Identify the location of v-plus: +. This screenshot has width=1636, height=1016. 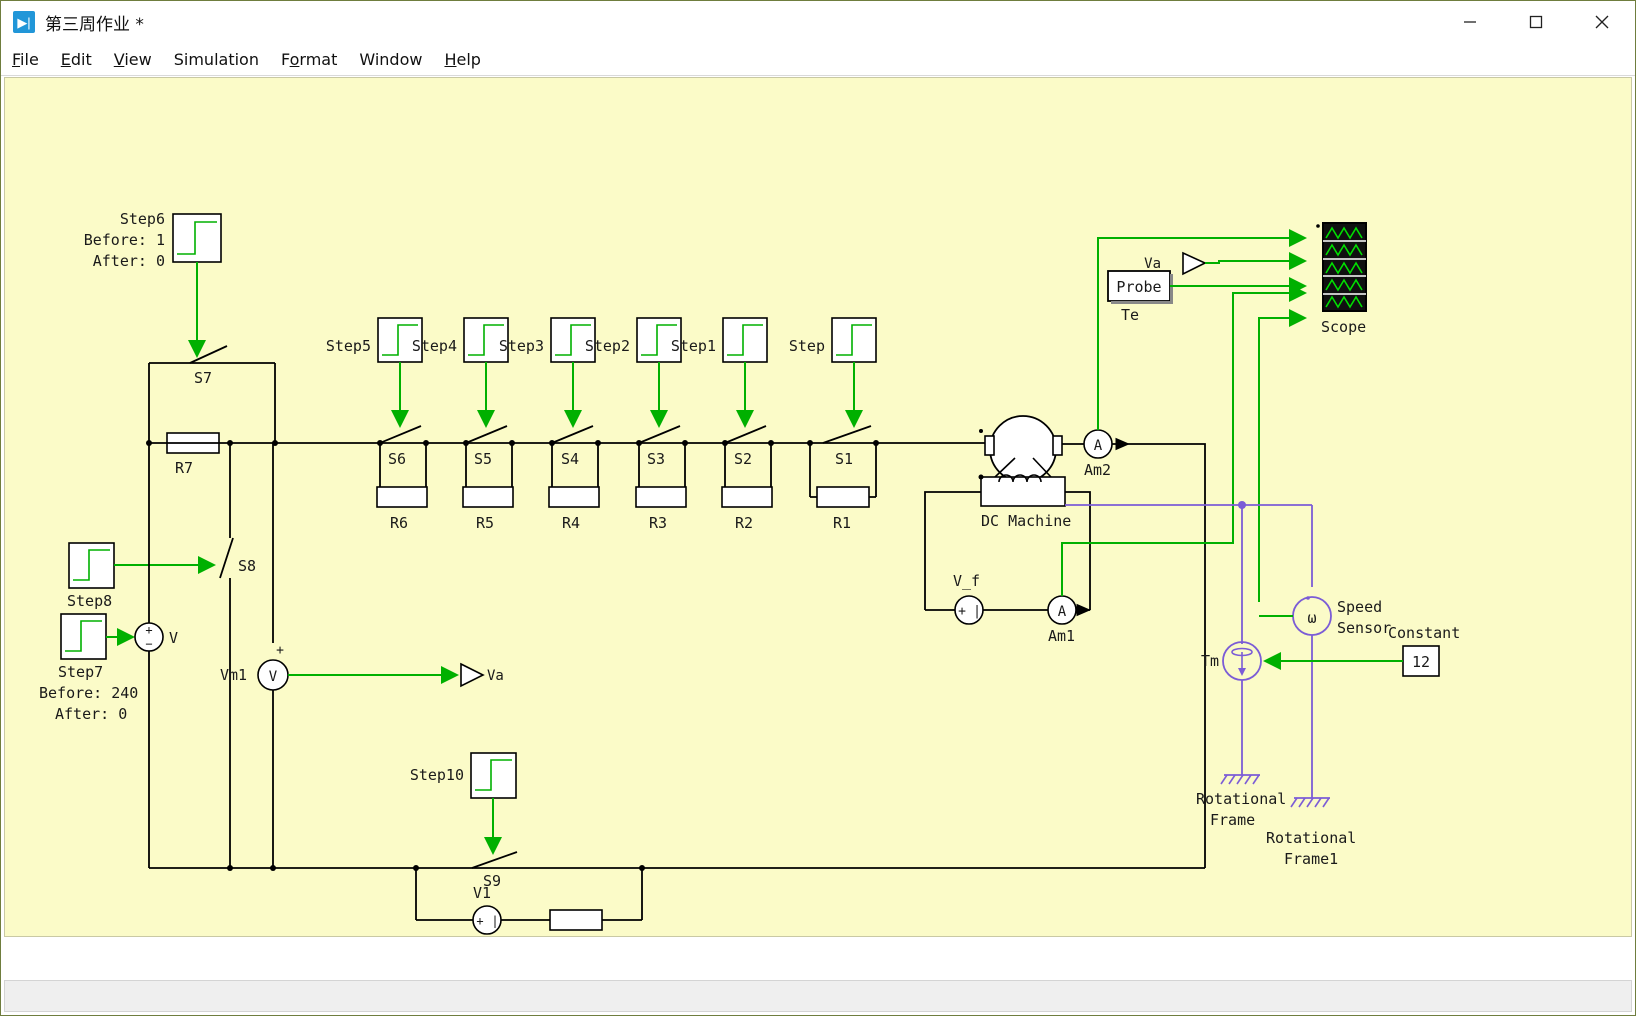
(148, 630).